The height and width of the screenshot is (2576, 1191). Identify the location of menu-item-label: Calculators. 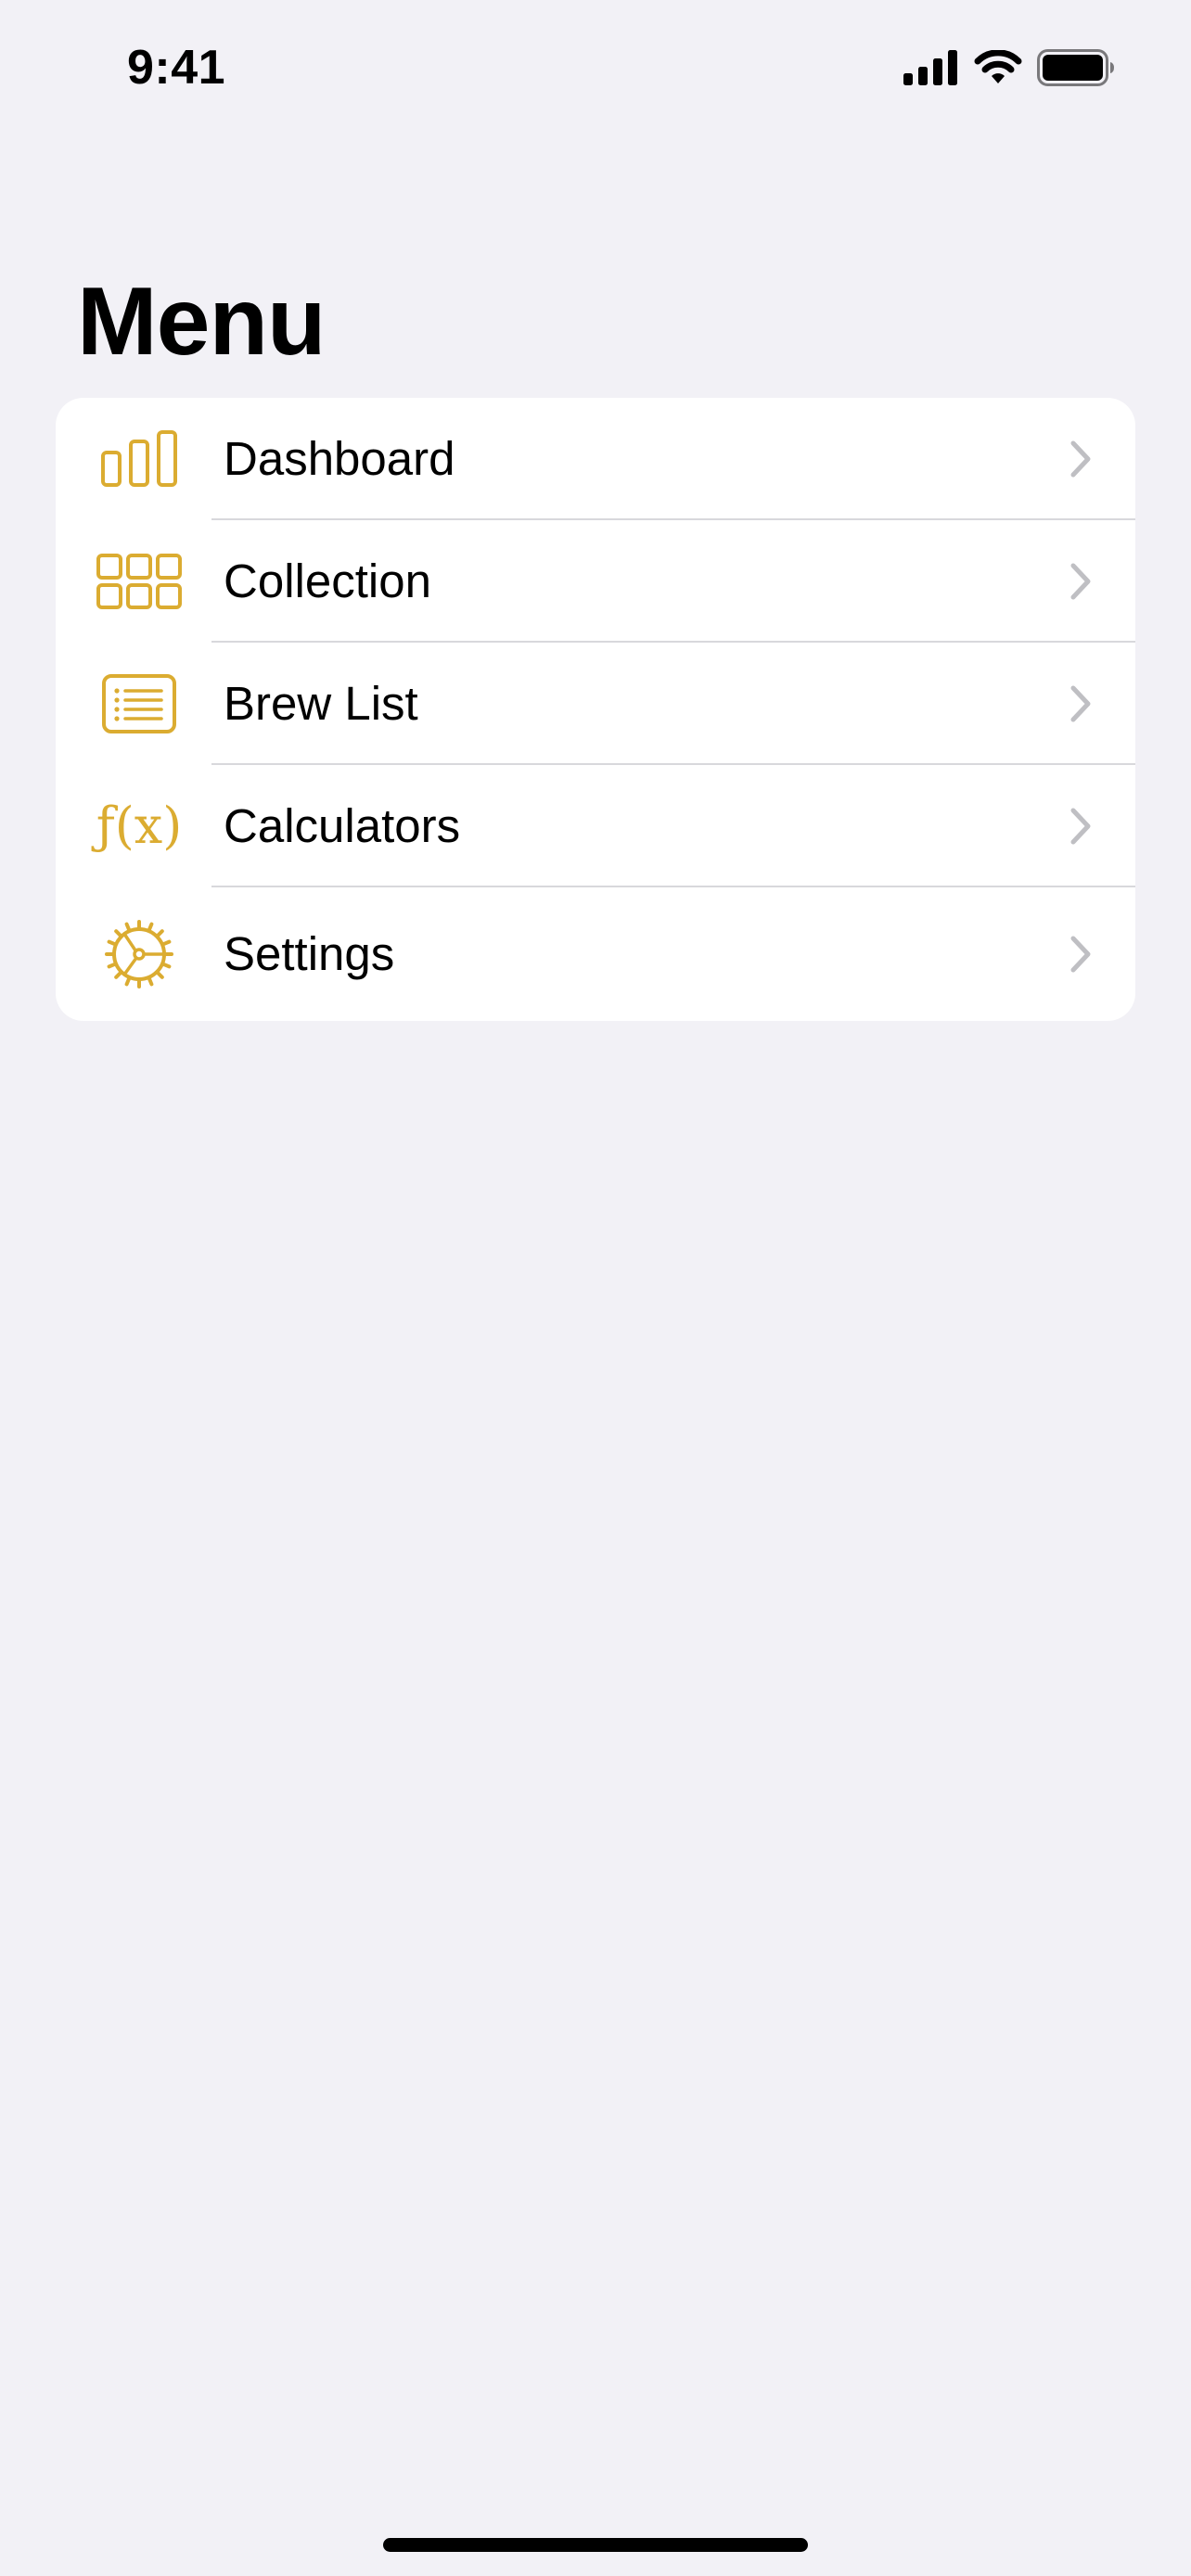
(342, 826).